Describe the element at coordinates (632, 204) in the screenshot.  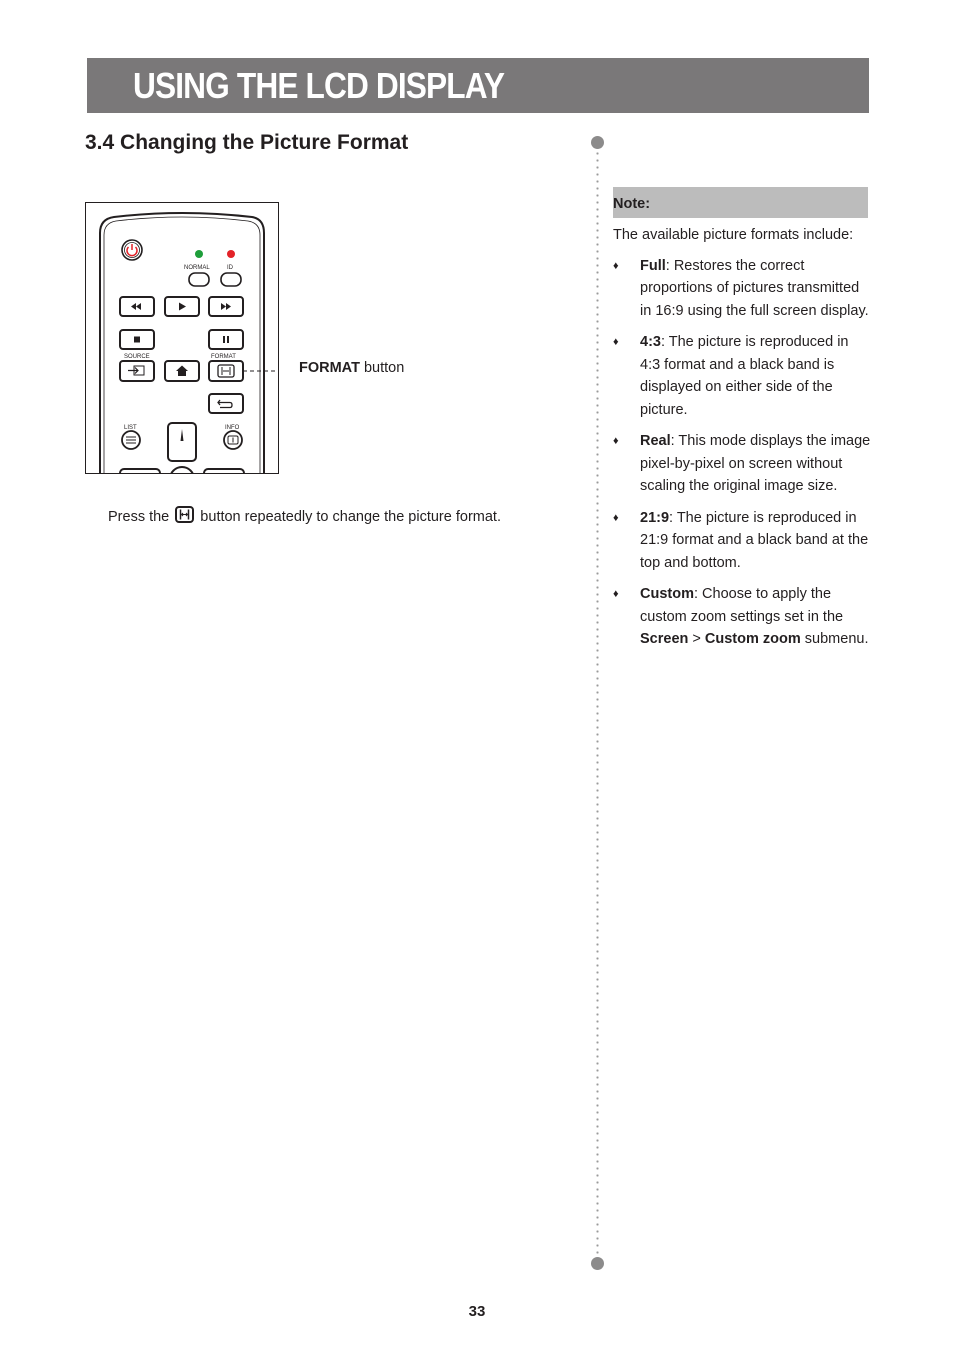
I see `note-heading: Note:` at that location.